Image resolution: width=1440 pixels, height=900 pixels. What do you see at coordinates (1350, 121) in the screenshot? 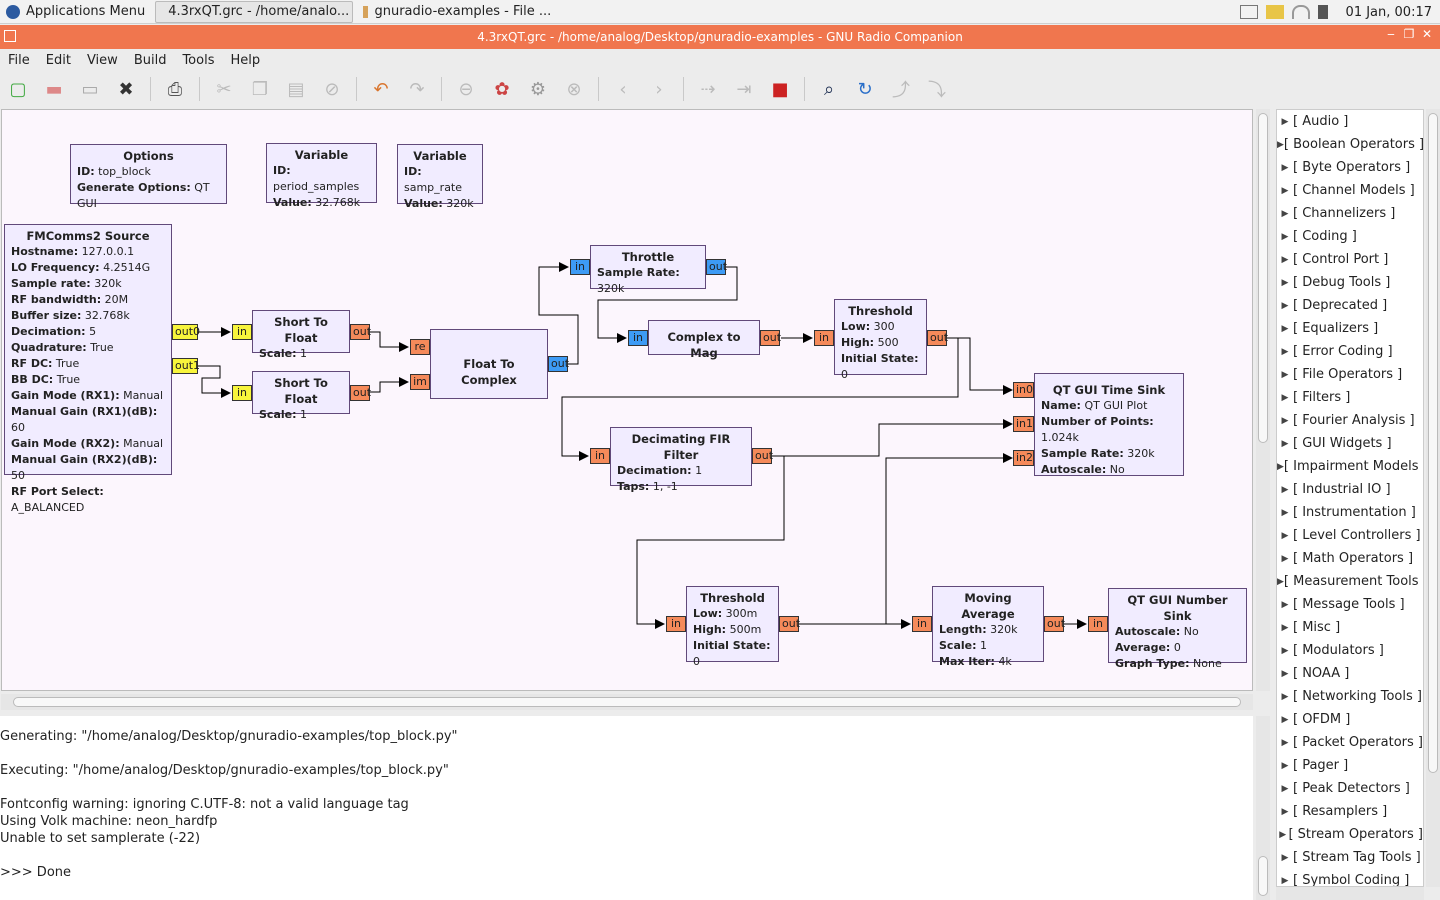
I see `library-category: ▶[ Audio ]` at bounding box center [1350, 121].